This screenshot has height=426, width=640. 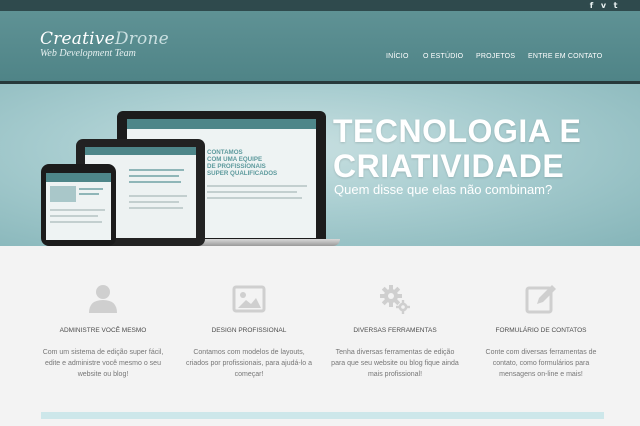 I want to click on phone-screen, so click(x=78, y=206).